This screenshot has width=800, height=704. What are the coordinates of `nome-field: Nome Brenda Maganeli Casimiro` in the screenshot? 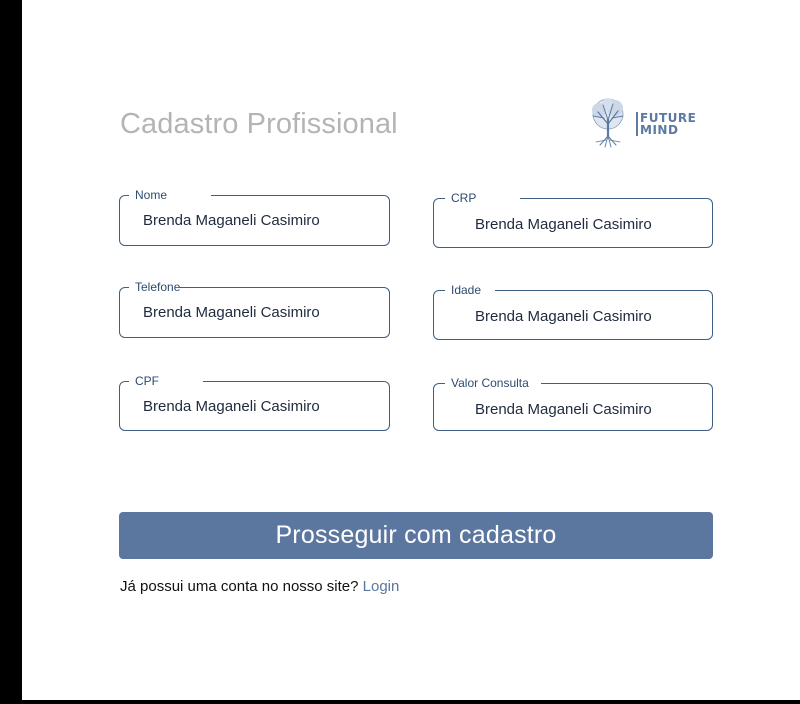 It's located at (254, 216).